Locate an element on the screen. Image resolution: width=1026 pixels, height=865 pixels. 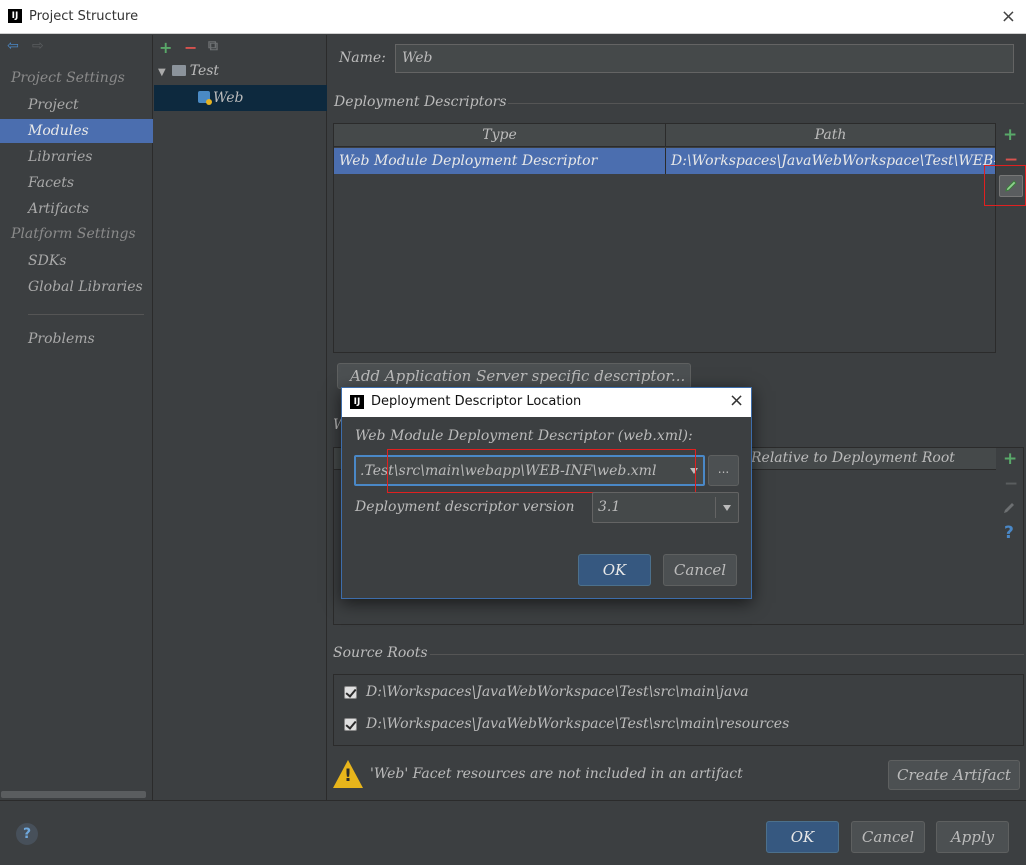
pencil-icon is located at coordinates (1011, 186).